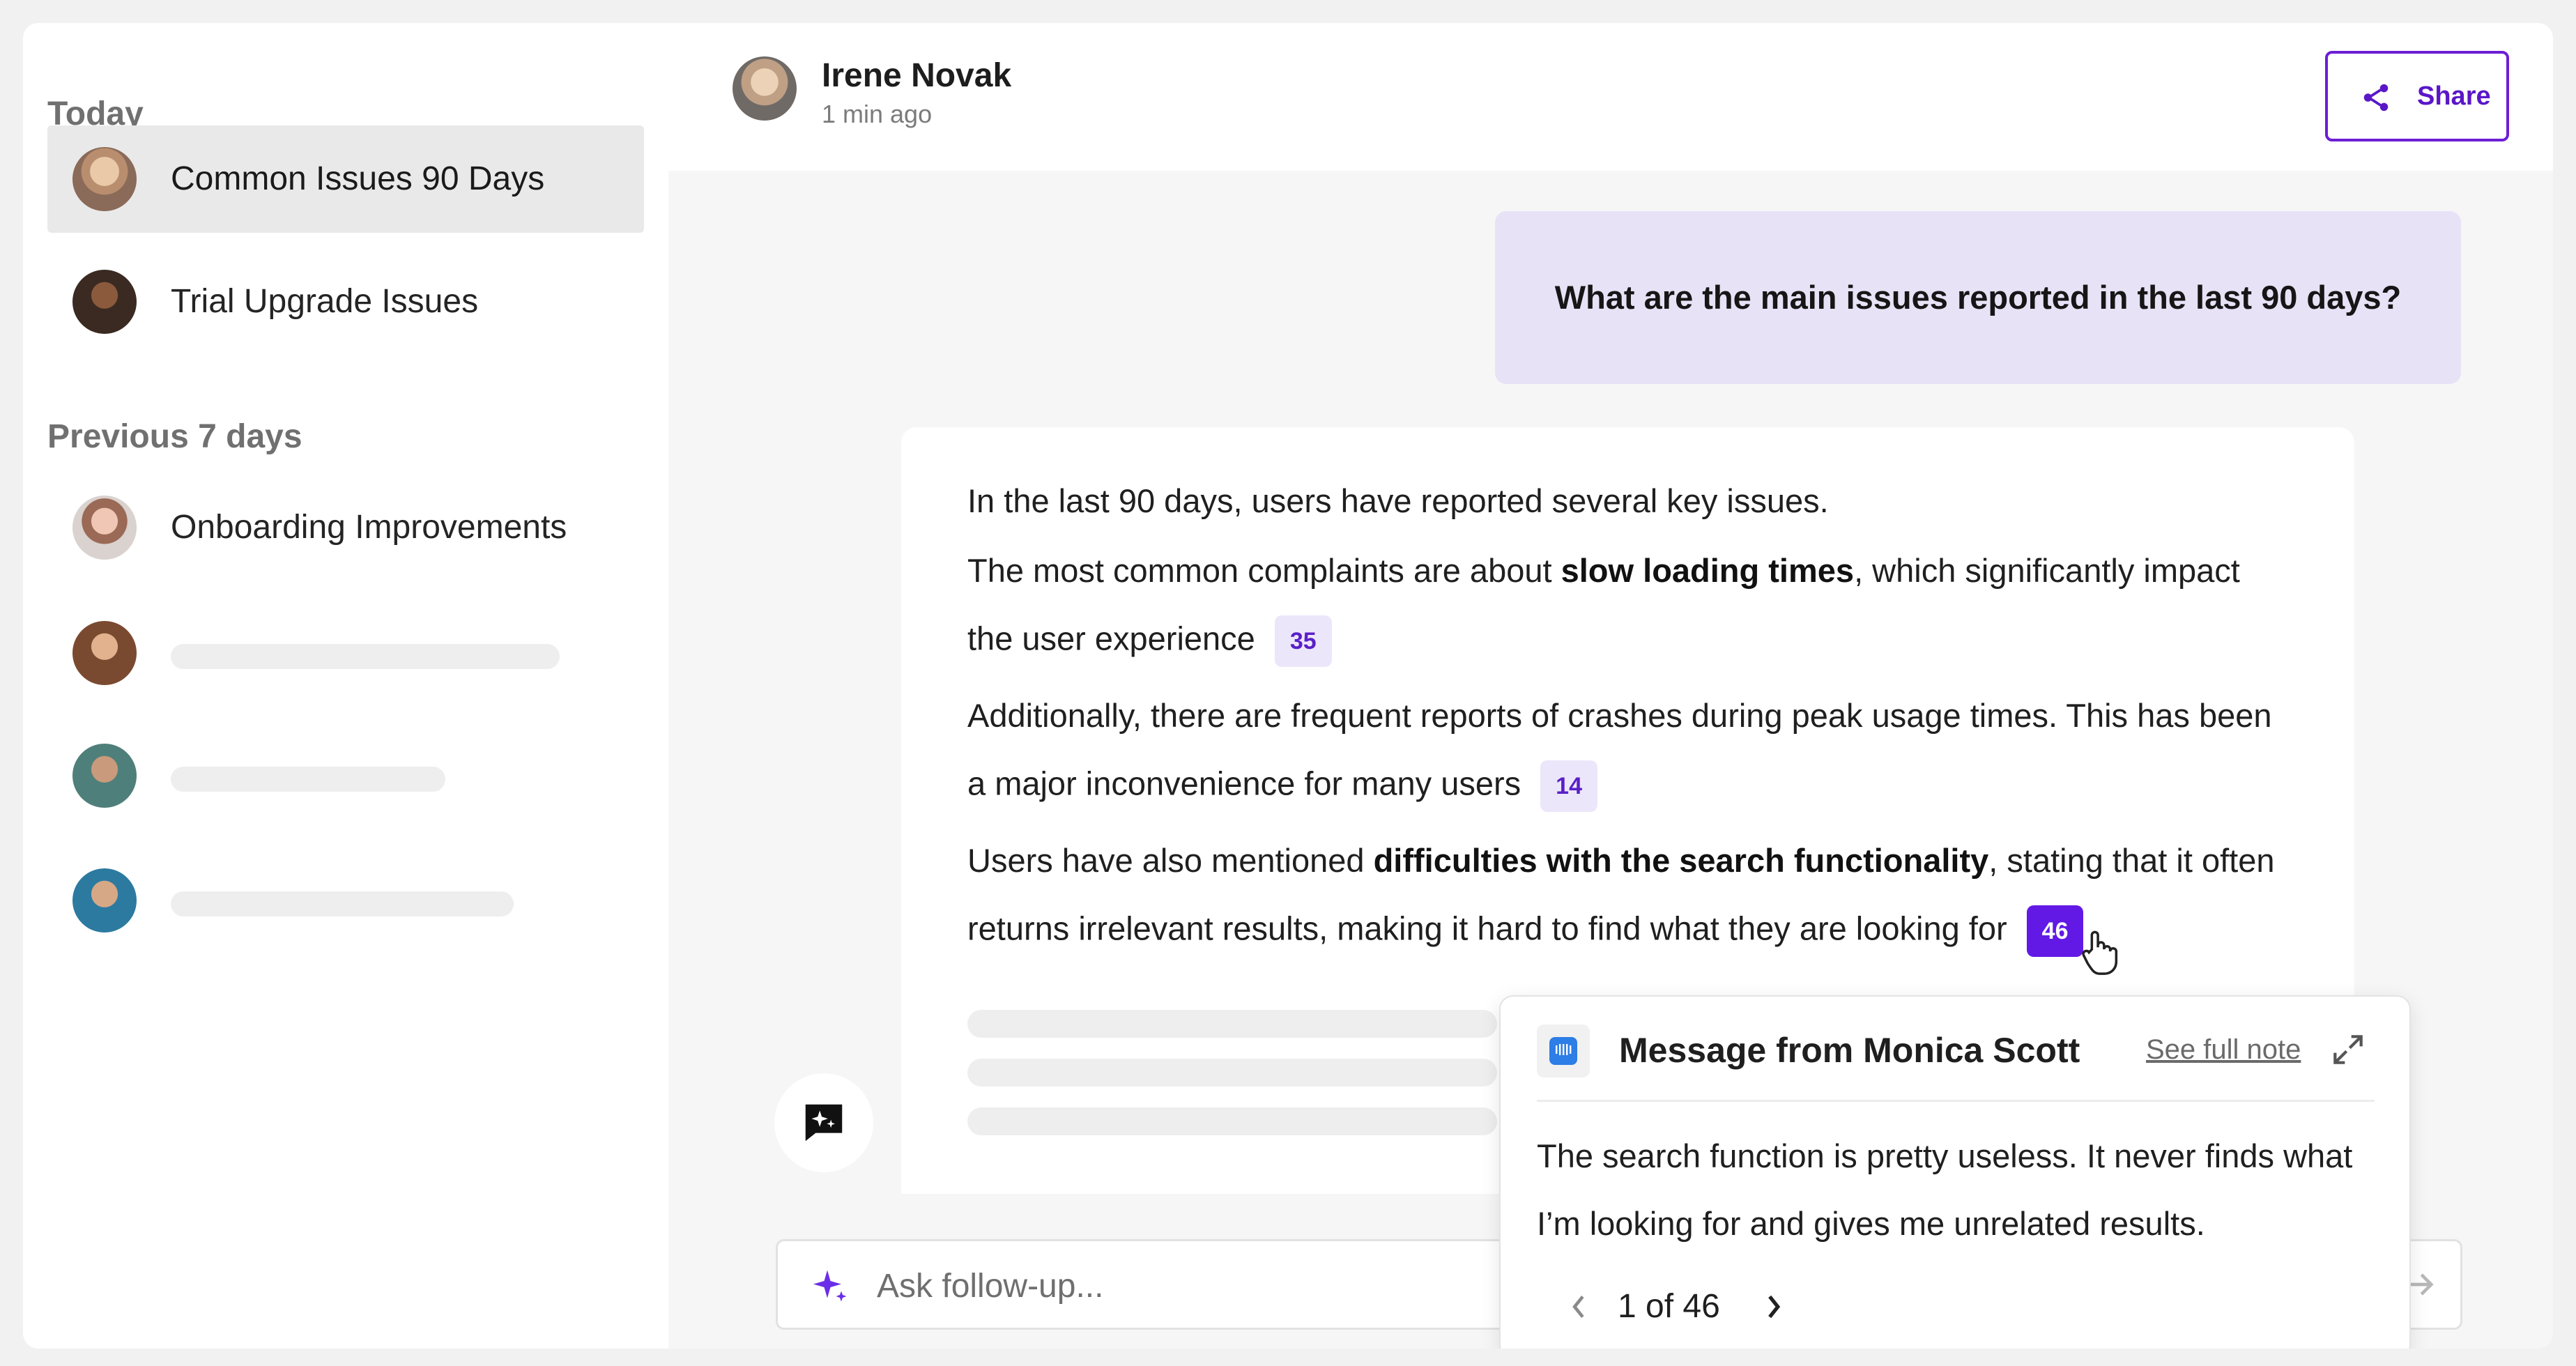 The image size is (2576, 1366). Describe the element at coordinates (2454, 96) in the screenshot. I see `share-label: Share` at that location.